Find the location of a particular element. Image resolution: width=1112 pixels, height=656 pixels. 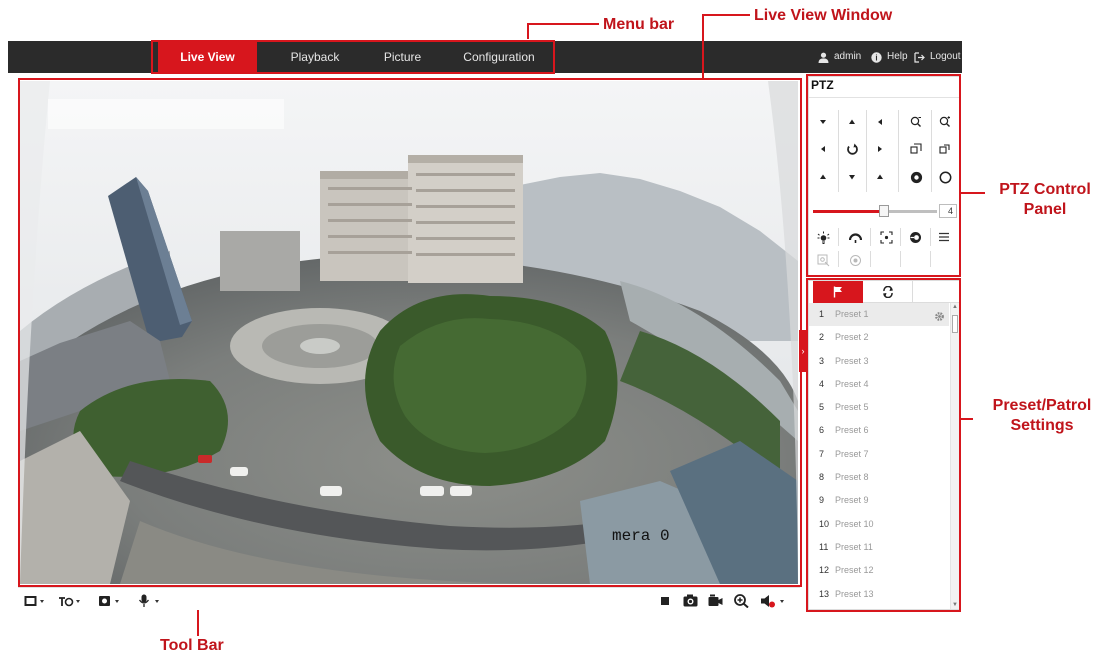

user-icon is located at coordinates (823, 57).